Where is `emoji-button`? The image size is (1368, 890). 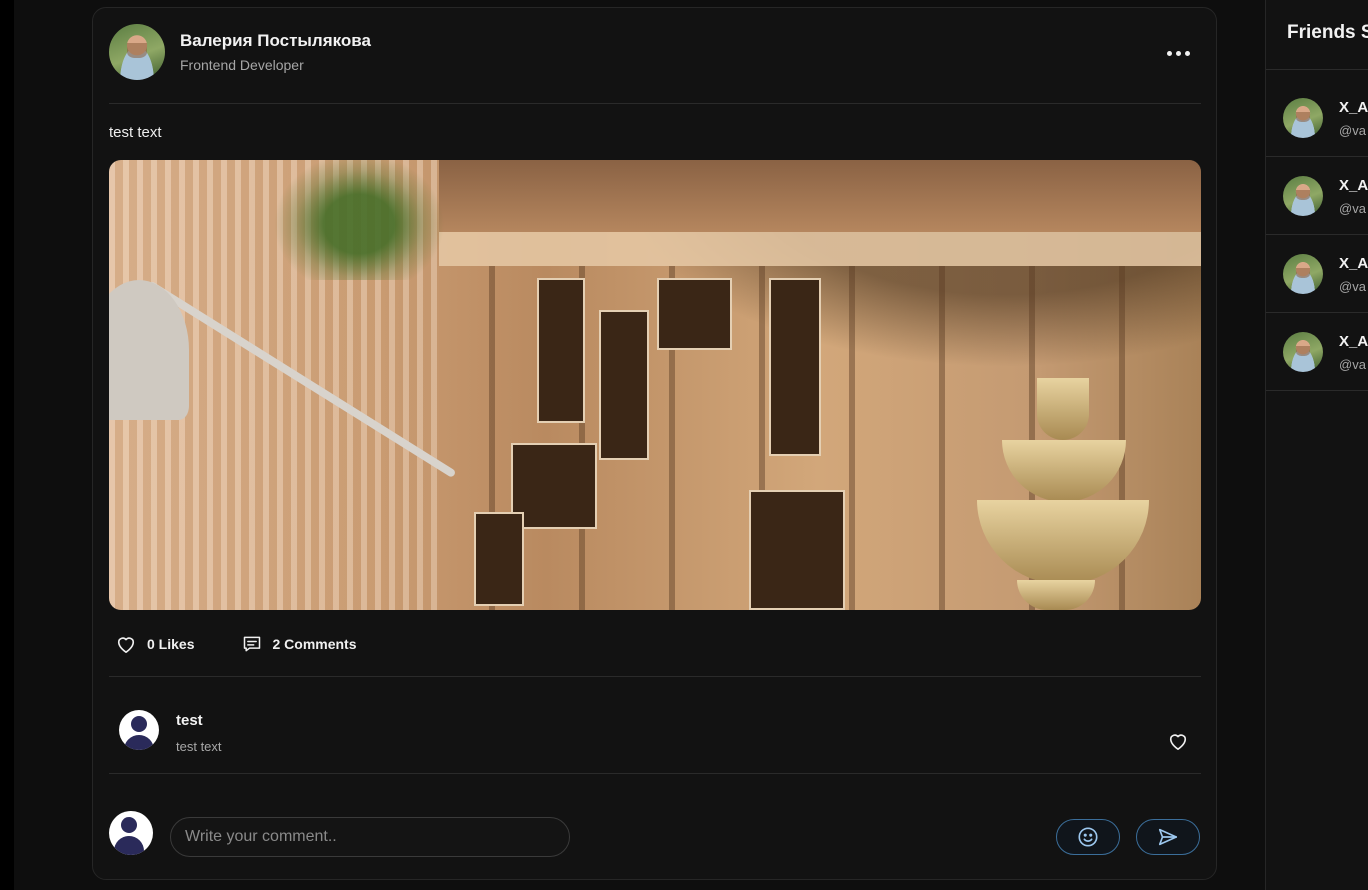
emoji-button is located at coordinates (1088, 837).